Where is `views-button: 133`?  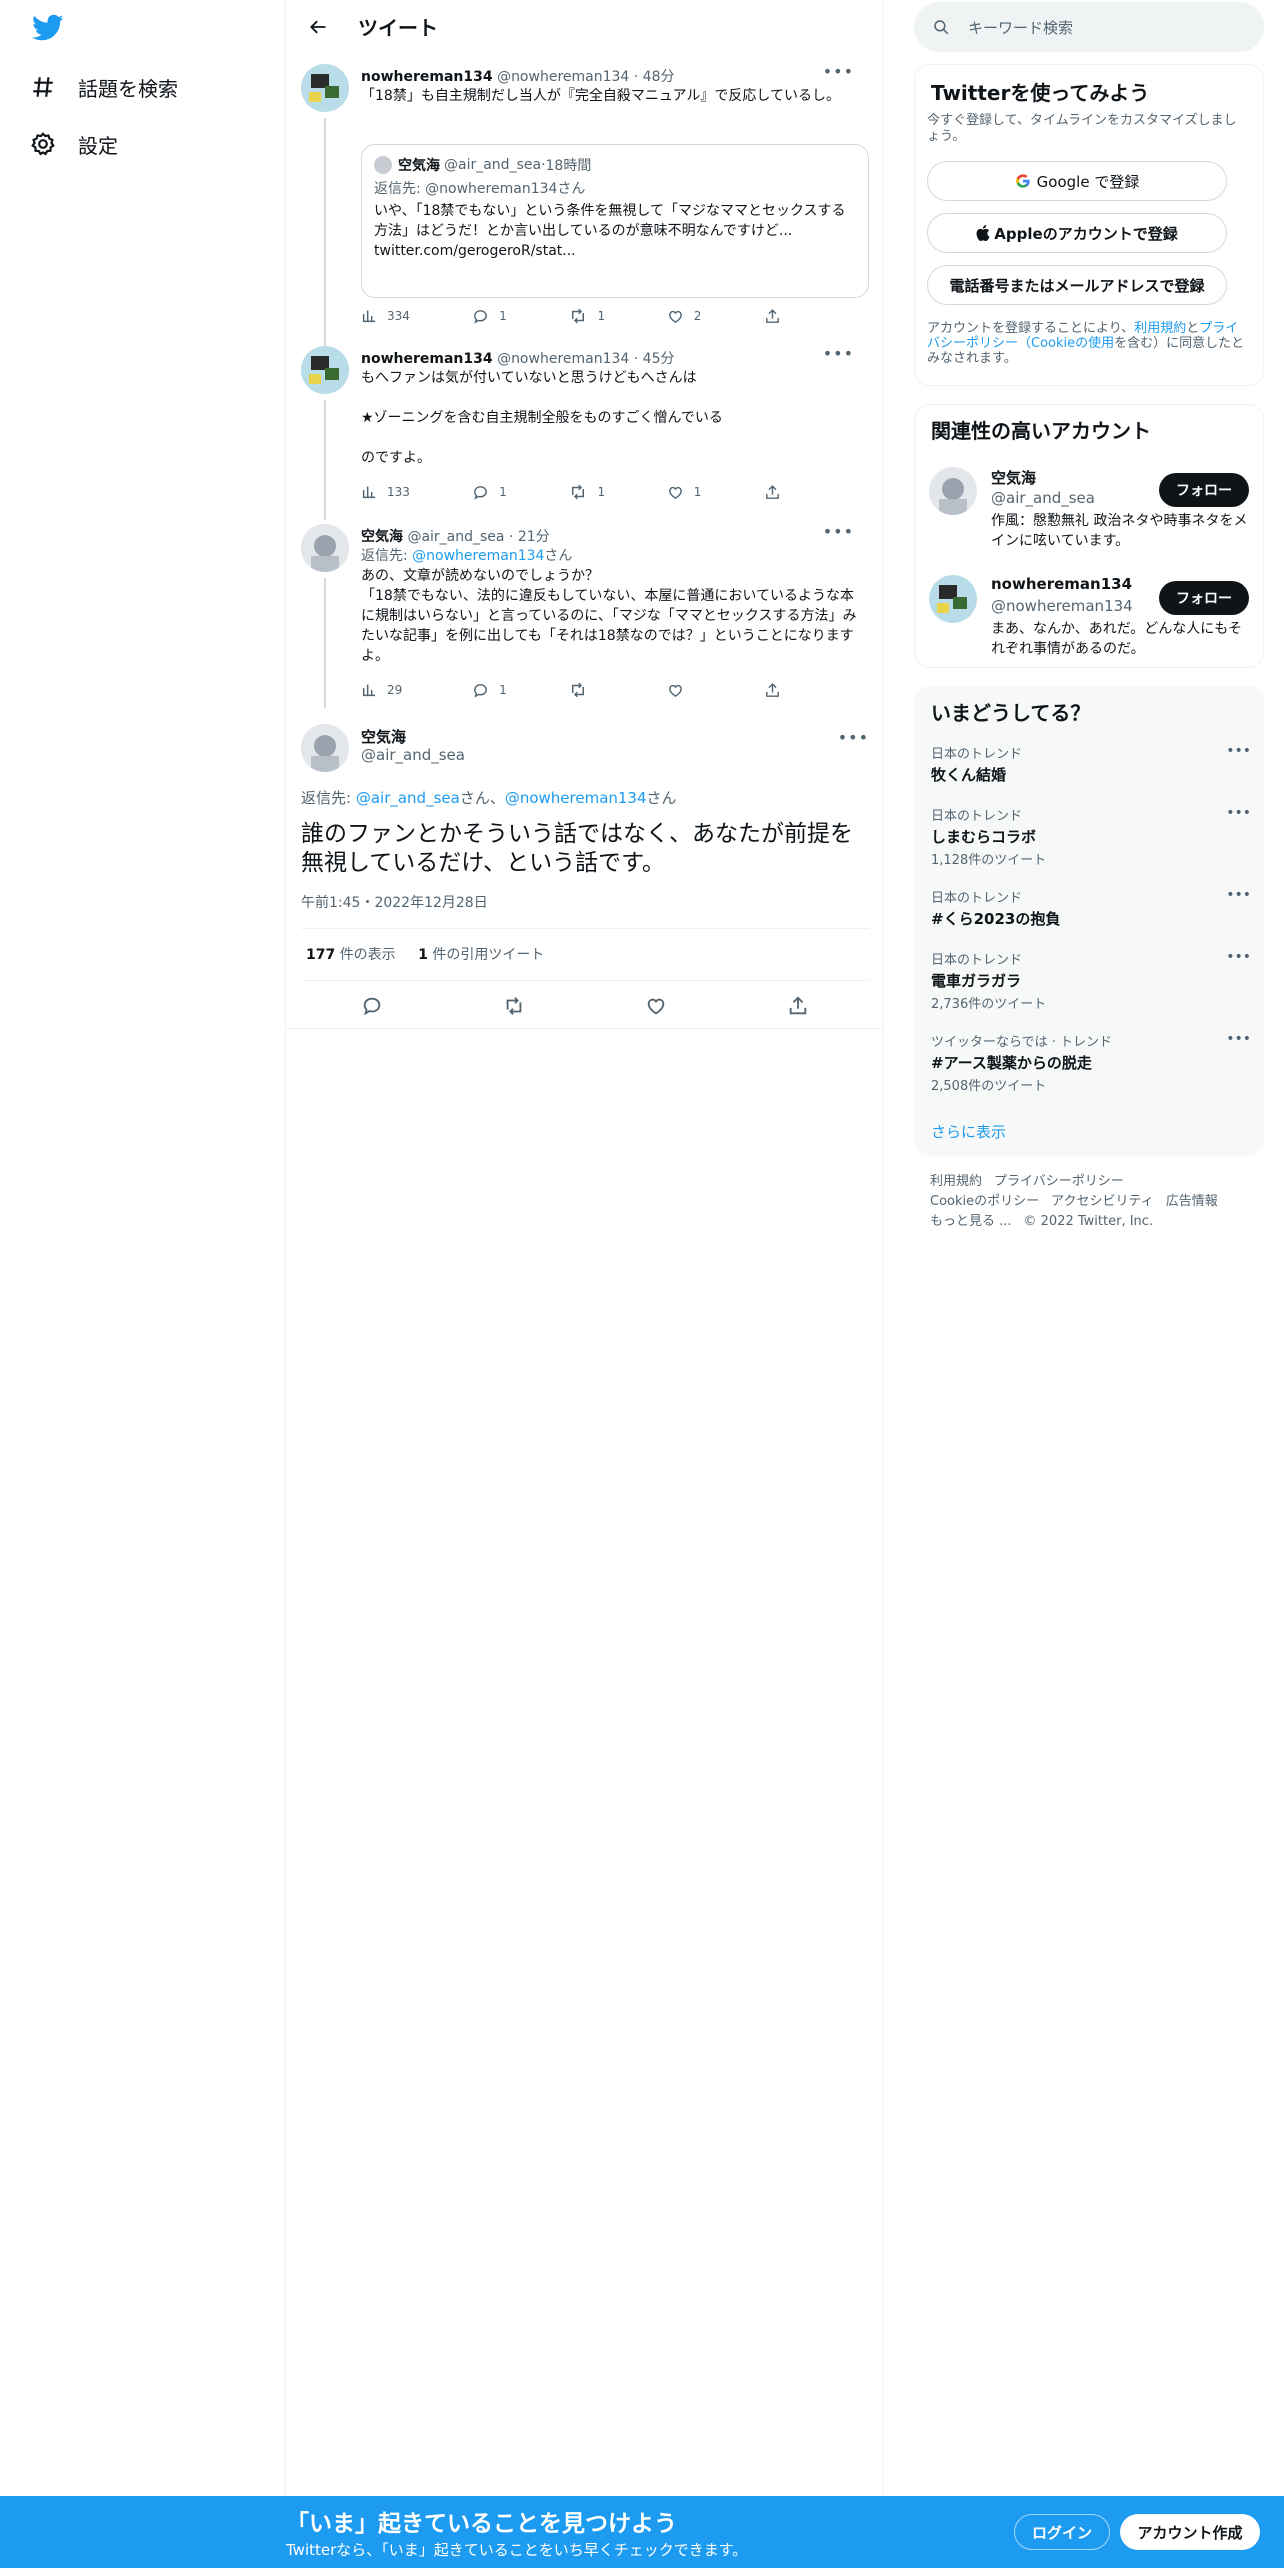
views-button: 133 is located at coordinates (416, 492).